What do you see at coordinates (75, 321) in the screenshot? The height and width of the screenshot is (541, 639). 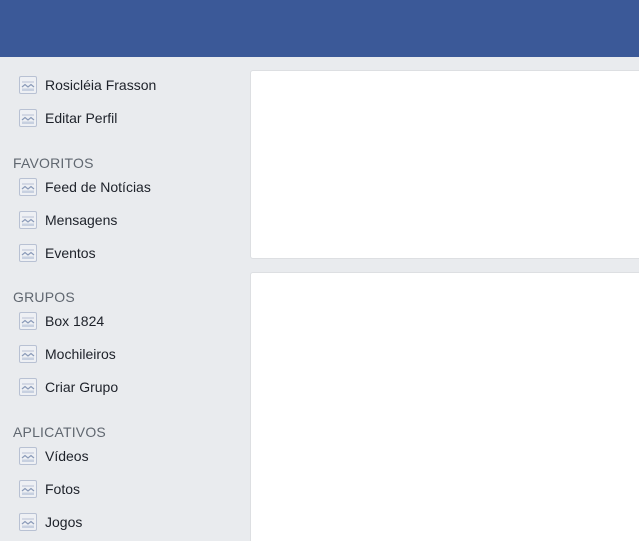 I see `sidebar-item-label: Box 1824` at bounding box center [75, 321].